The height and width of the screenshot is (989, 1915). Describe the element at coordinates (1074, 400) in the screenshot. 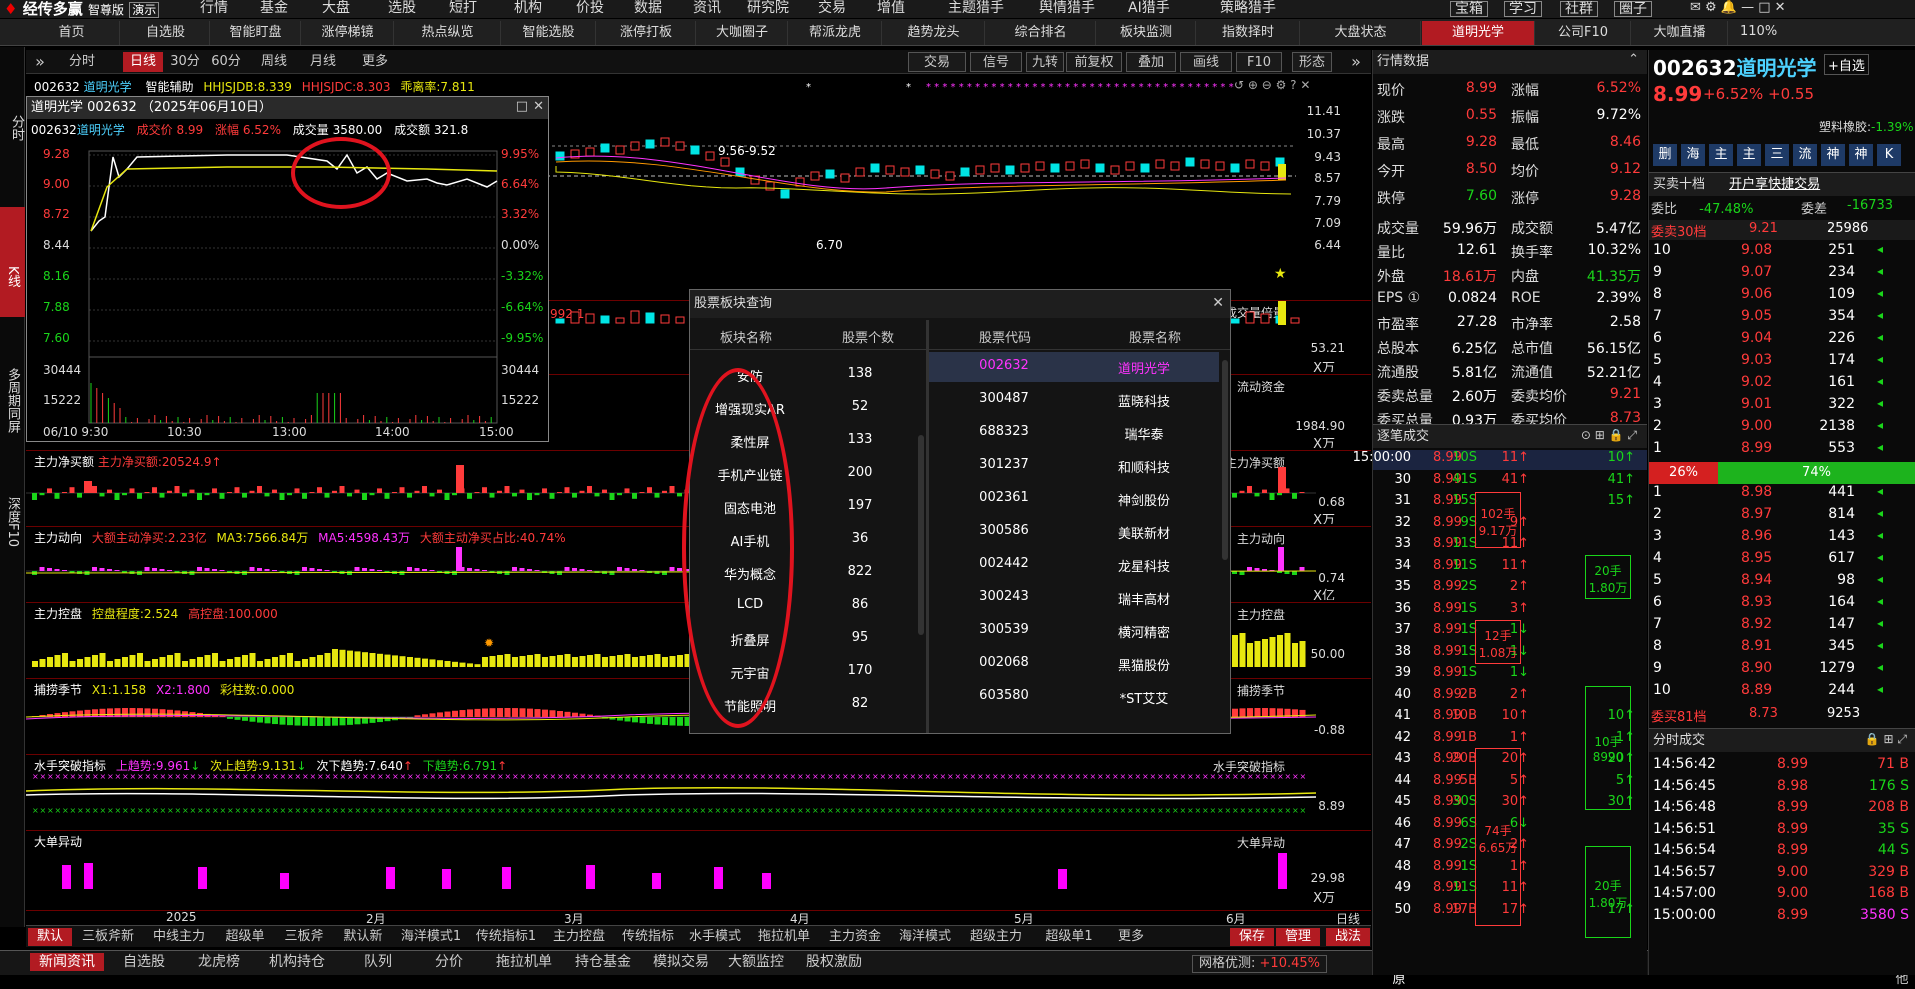

I see `stock-row: 300487 蓝晓科技` at that location.